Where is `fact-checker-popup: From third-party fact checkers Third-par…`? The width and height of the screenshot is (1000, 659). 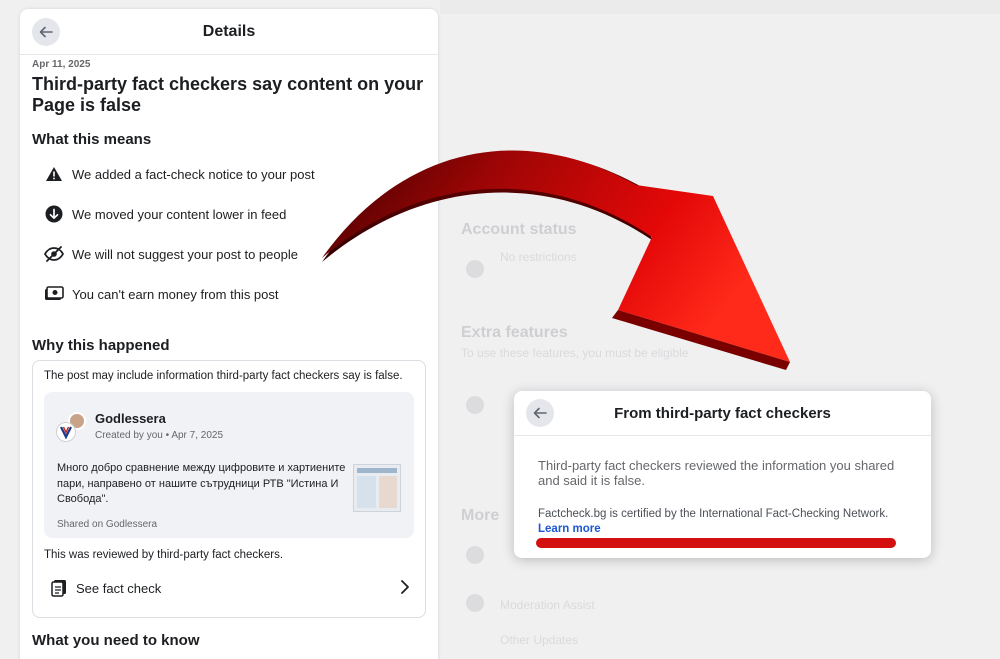 fact-checker-popup: From third-party fact checkers Third-par… is located at coordinates (722, 474).